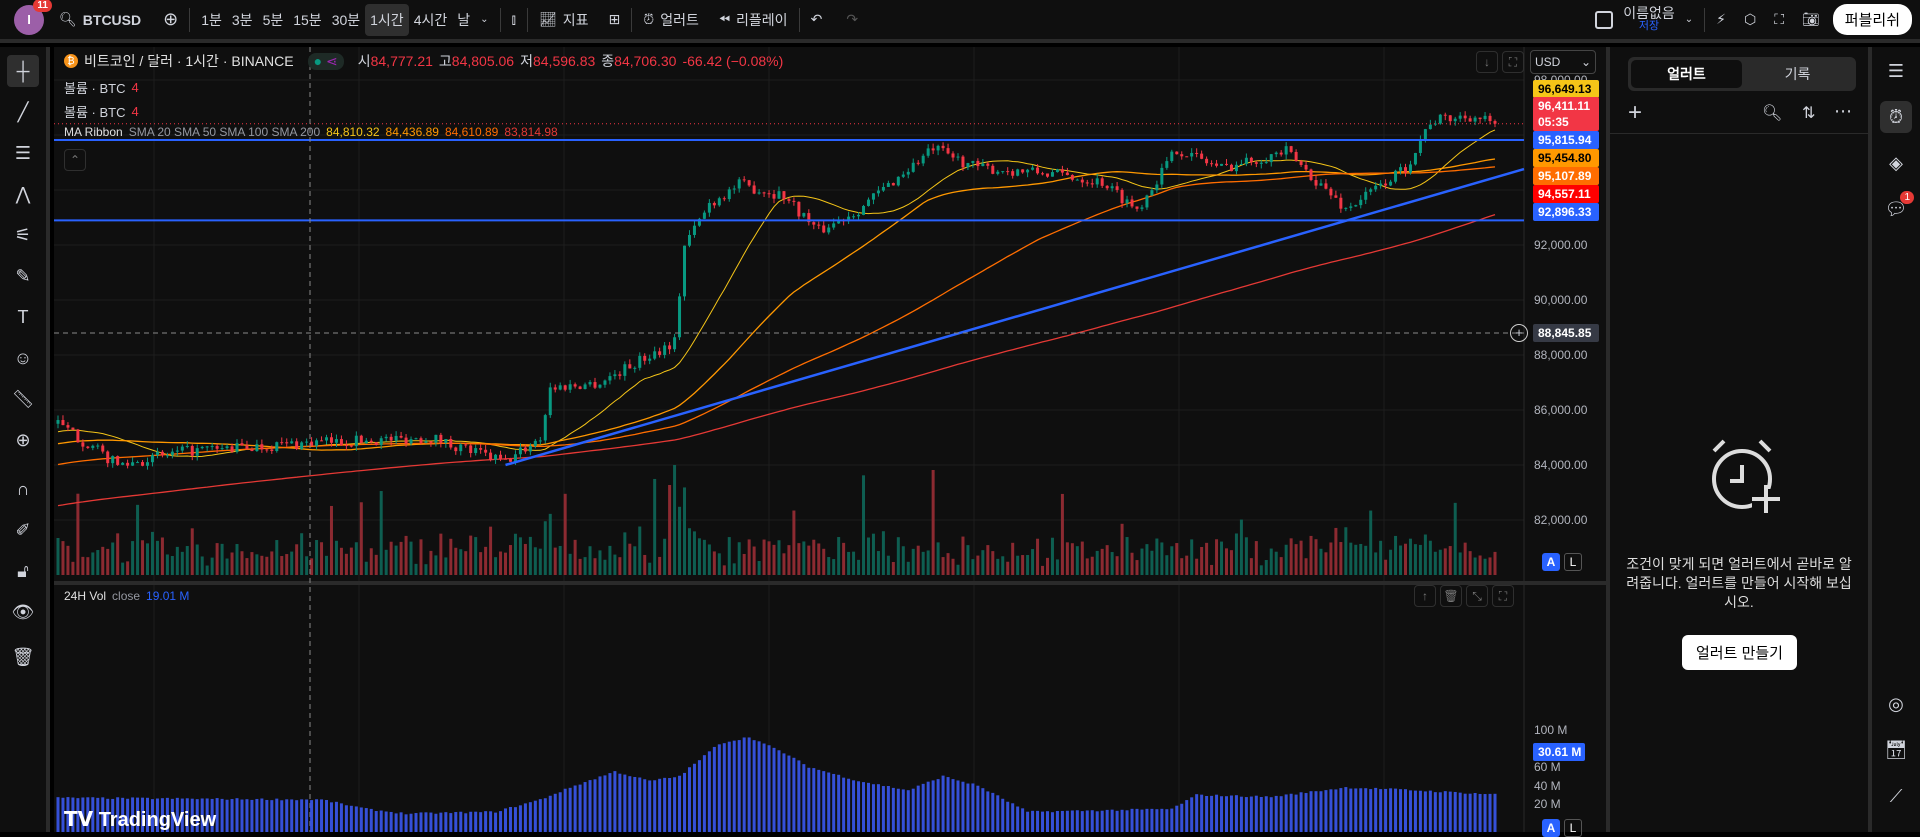 This screenshot has width=1920, height=837. Describe the element at coordinates (1896, 796) in the screenshot. I see `chart-pattern-icon: ⟋` at that location.